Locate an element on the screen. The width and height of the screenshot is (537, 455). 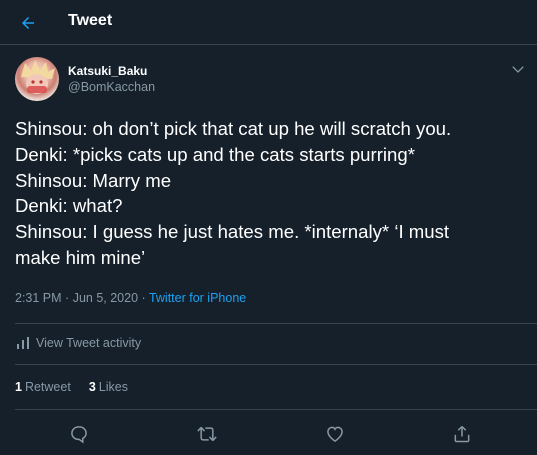
display-name: Katsuki_Baku is located at coordinates (107, 71).